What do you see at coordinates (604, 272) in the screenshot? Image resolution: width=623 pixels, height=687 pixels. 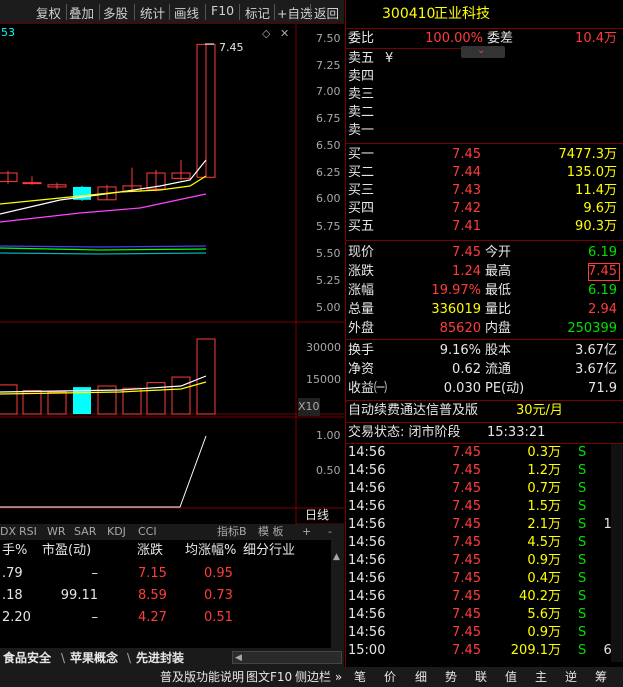 I see `high-limit-marker` at bounding box center [604, 272].